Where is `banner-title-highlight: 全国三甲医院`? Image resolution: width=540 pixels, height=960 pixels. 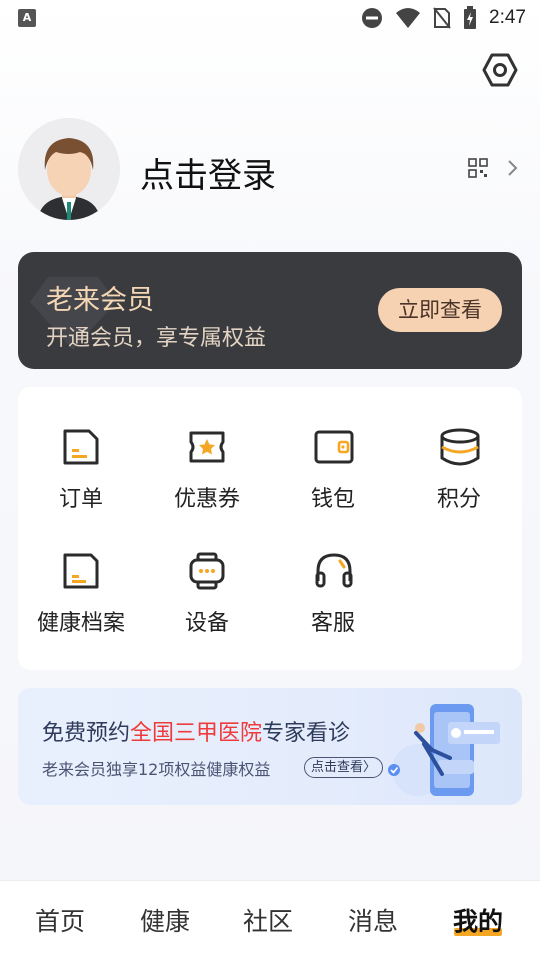
banner-title-highlight: 全国三甲医院 is located at coordinates (196, 733).